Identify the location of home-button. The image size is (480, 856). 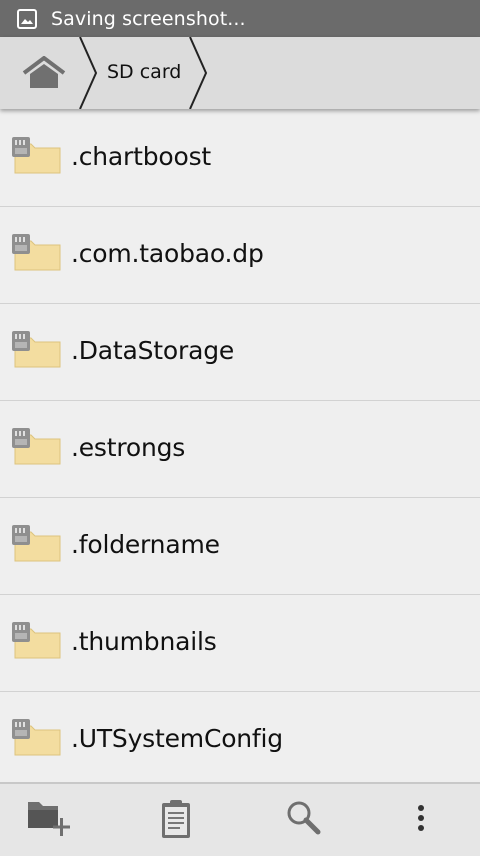
(40, 73).